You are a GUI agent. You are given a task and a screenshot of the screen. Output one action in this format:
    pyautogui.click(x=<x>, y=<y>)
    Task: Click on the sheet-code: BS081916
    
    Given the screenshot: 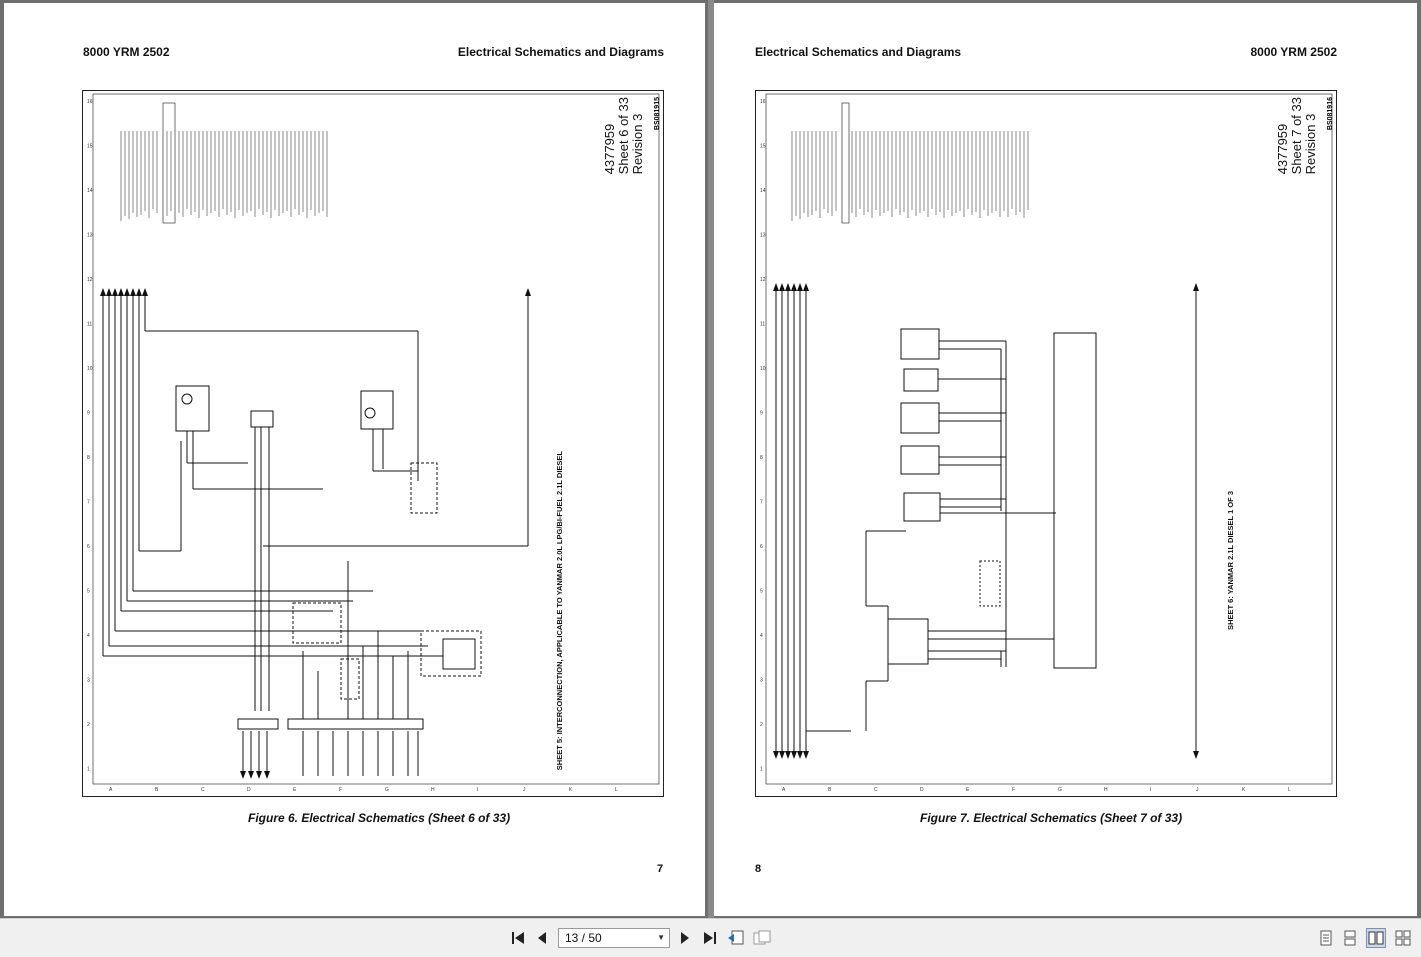 What is the action you would take?
    pyautogui.click(x=1330, y=114)
    